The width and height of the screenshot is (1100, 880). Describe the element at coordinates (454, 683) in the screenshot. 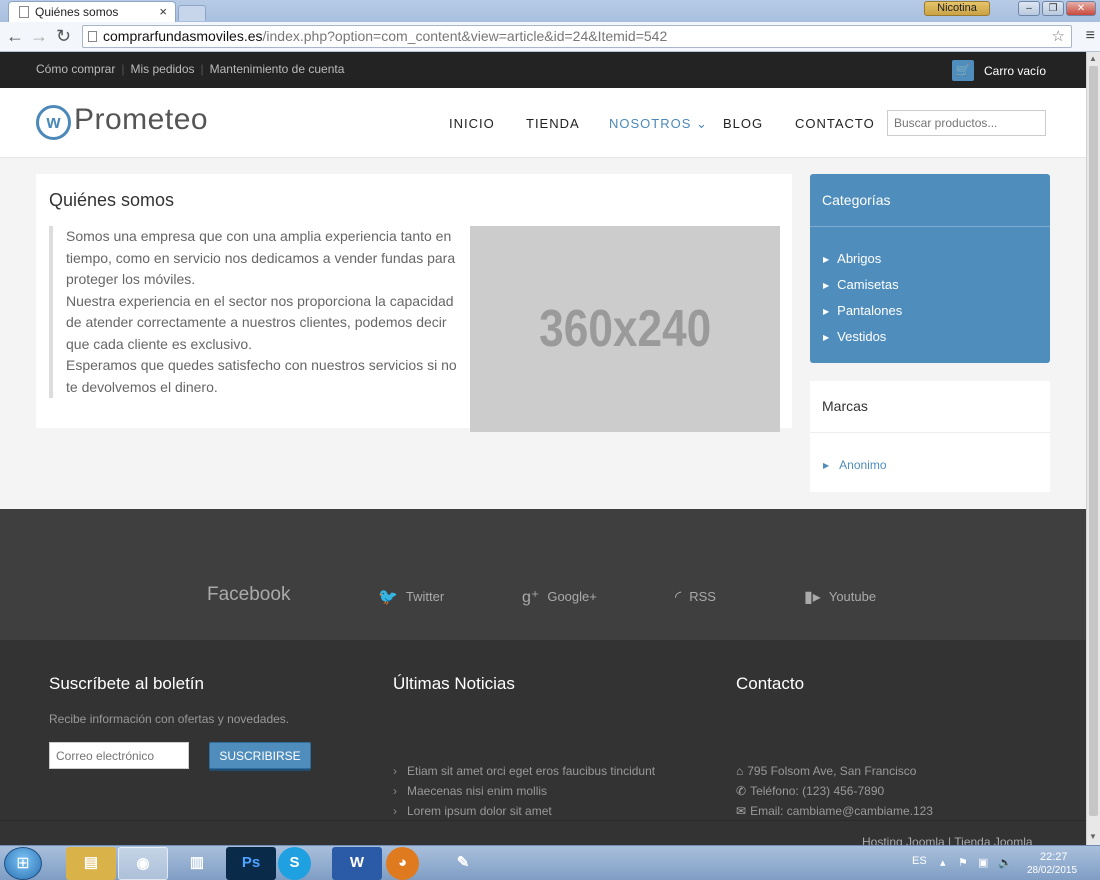

I see `news-title: Últimas Noticias` at that location.